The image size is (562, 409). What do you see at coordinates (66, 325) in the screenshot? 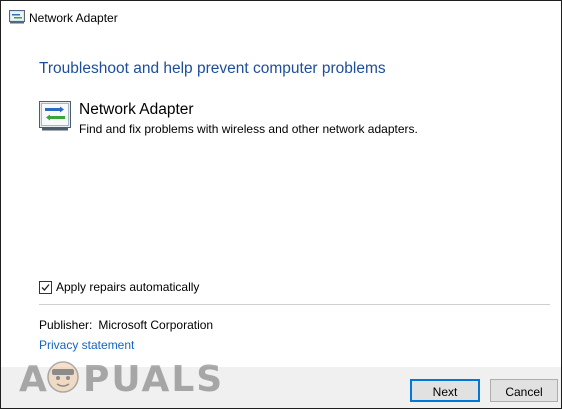
I see `publisher-label: Publisher:` at bounding box center [66, 325].